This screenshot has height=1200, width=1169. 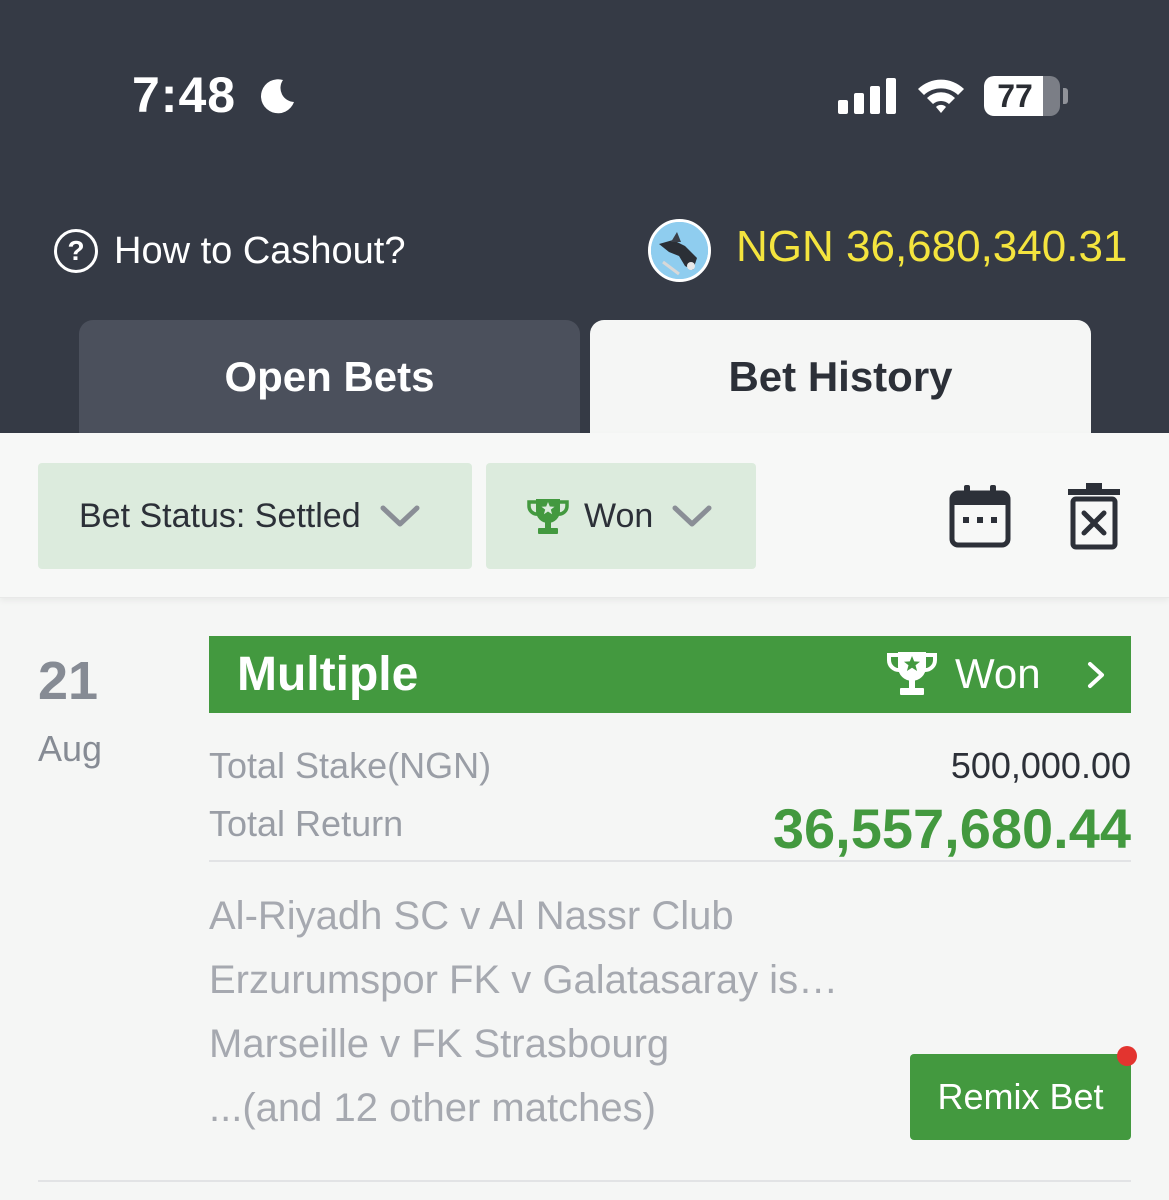 What do you see at coordinates (220, 515) in the screenshot?
I see `bet-status-label: Bet Status: Settled` at bounding box center [220, 515].